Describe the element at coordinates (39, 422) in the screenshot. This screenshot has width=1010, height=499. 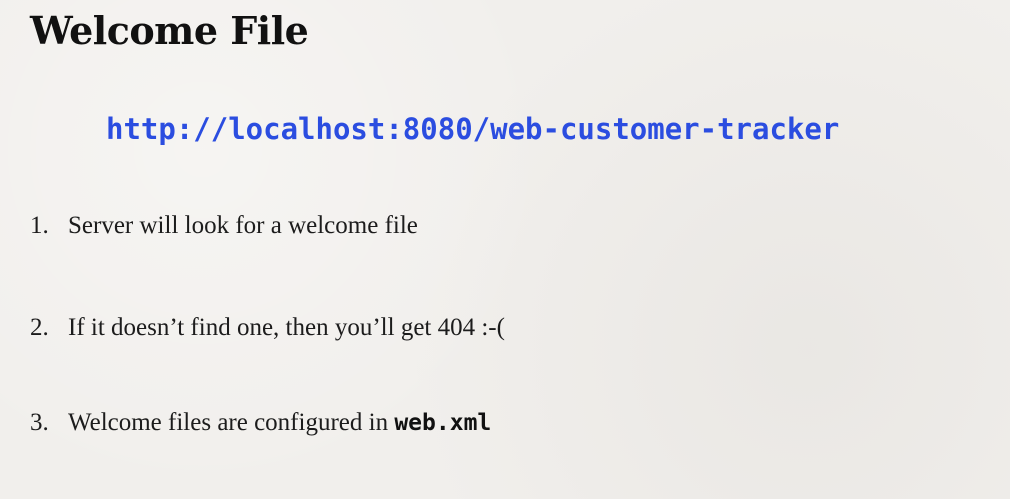
I see `list-item-number: 3.` at that location.